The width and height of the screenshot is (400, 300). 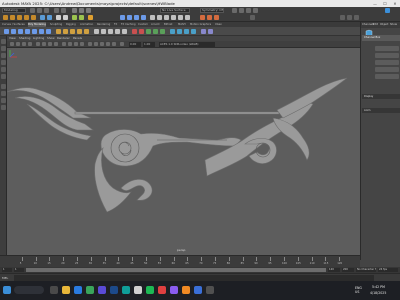 What do you see at coordinates (26, 17) in the screenshot?
I see `snap-point-icon` at bounding box center [26, 17].